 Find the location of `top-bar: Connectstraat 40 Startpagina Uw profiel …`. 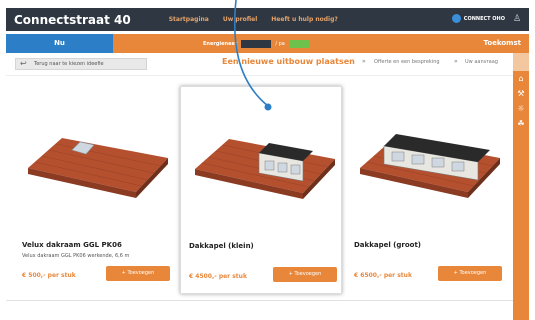

top-bar: Connectstraat 40 Startpagina Uw profiel … is located at coordinates (267, 19).